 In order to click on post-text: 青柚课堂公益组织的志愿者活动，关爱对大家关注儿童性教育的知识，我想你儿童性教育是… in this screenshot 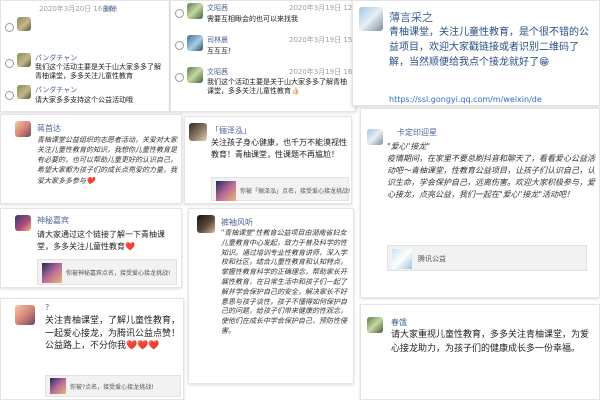, I will do `click(107, 160)`.